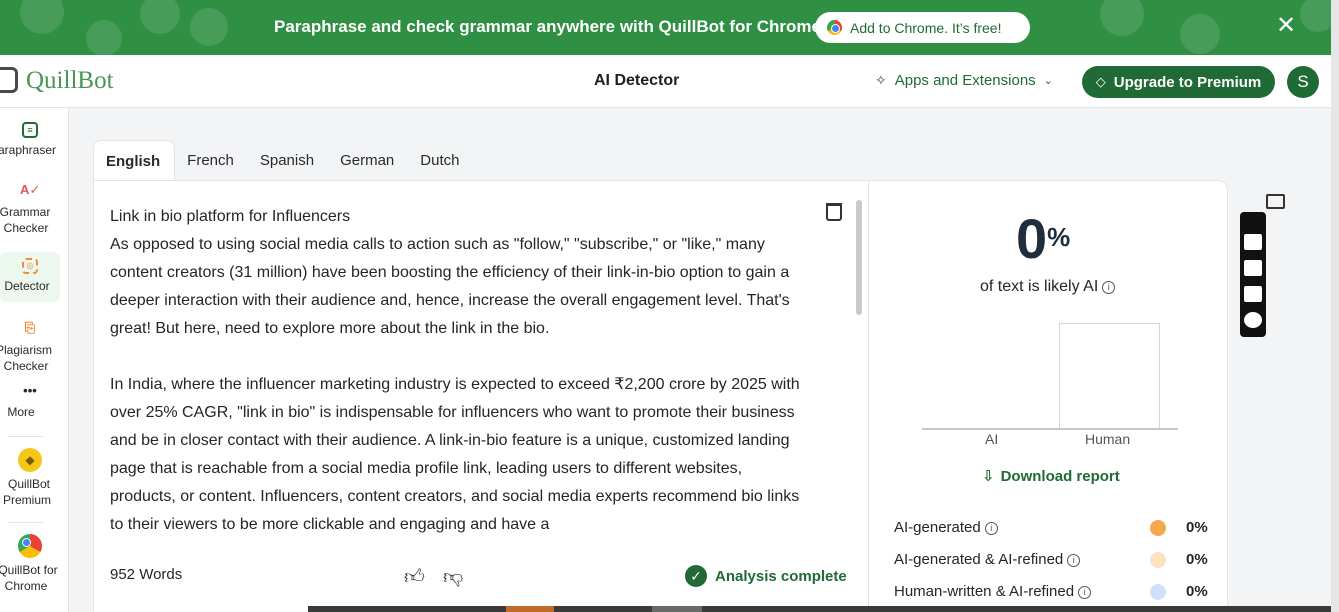  What do you see at coordinates (979, 559) in the screenshot?
I see `legend-label: AI-generated & AI-refined` at bounding box center [979, 559].